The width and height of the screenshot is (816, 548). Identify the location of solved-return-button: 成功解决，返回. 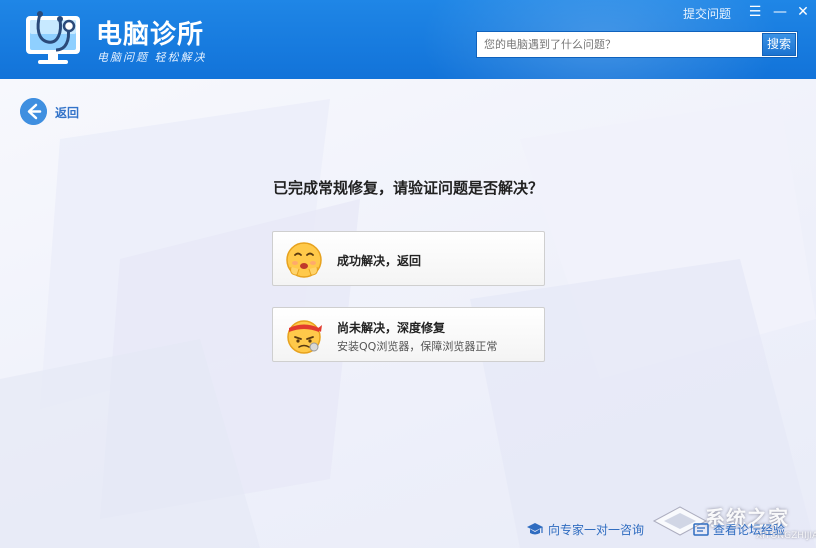
(408, 258).